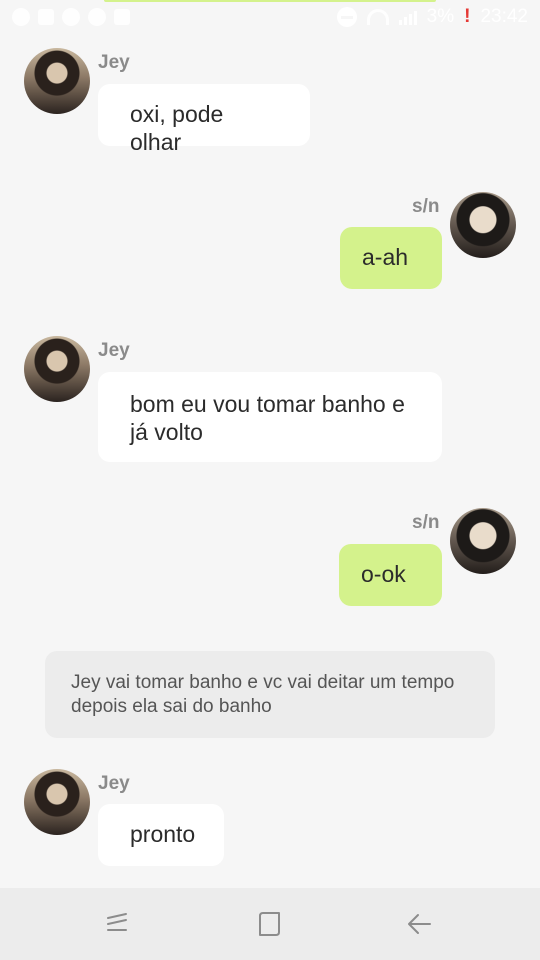 Image resolution: width=540 pixels, height=960 pixels. Describe the element at coordinates (118, 924) in the screenshot. I see `recent-apps-icon` at that location.